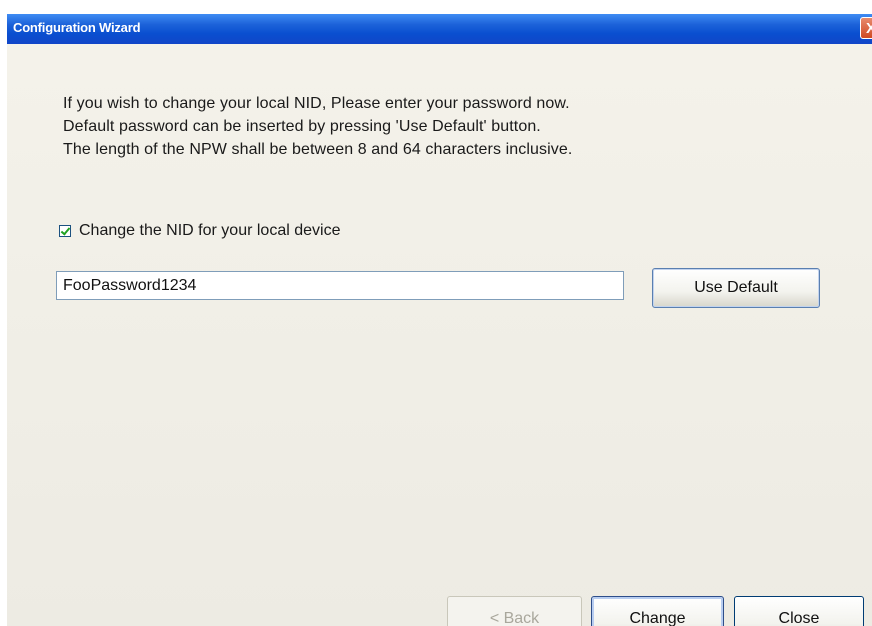  What do you see at coordinates (65, 231) in the screenshot?
I see `change-nid-checkbox` at bounding box center [65, 231].